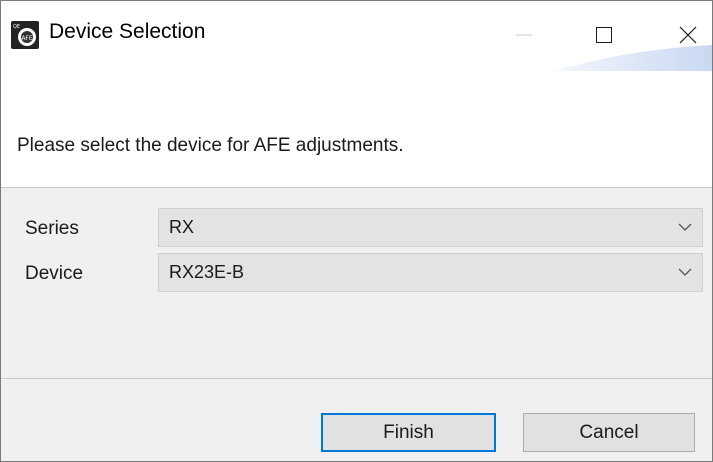 This screenshot has width=713, height=462. What do you see at coordinates (609, 432) in the screenshot?
I see `cancel-button: Cancel` at bounding box center [609, 432].